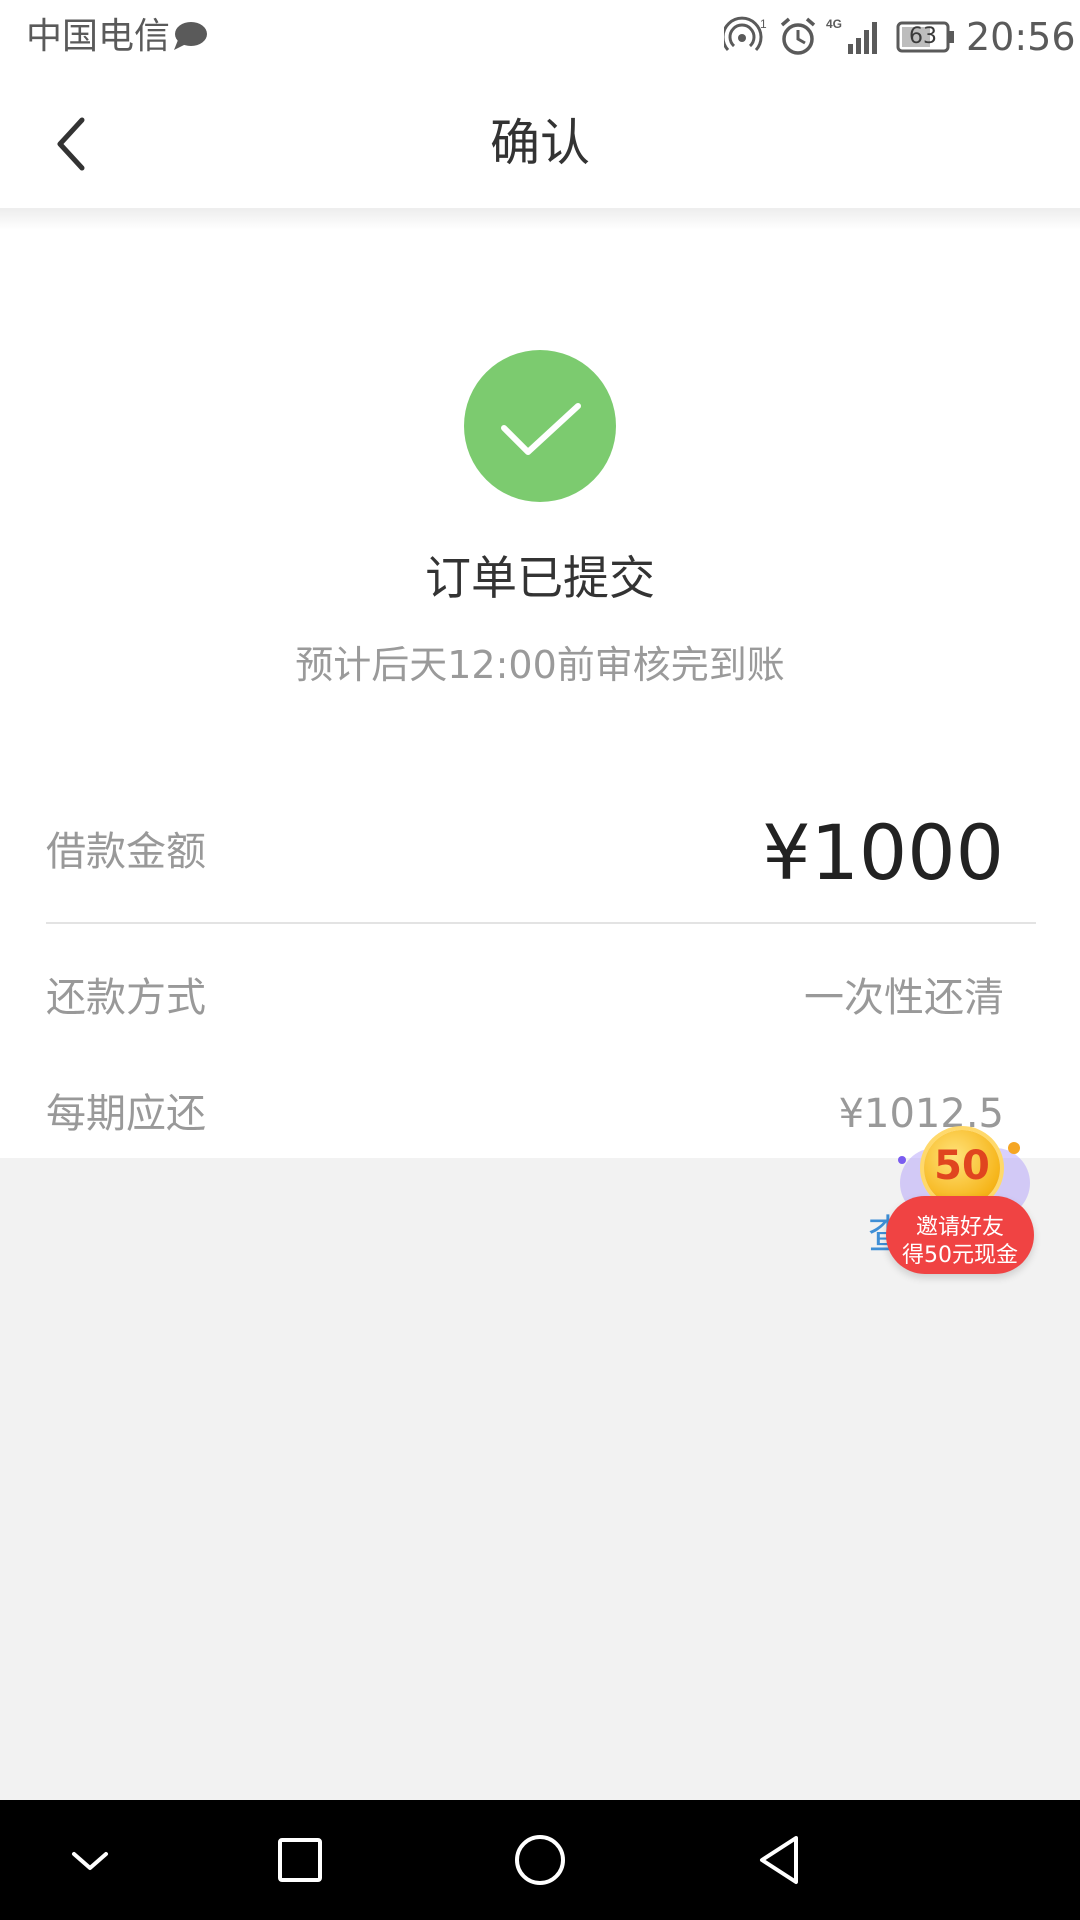 This screenshot has width=1080, height=1920. I want to click on header-bar: 确认, so click(540, 141).